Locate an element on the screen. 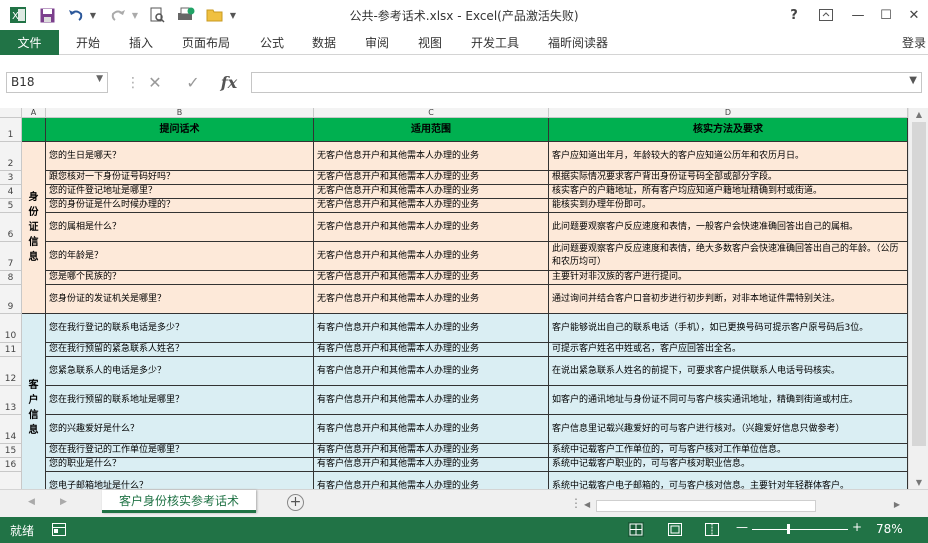 The width and height of the screenshot is (928, 543). row-header: 8 is located at coordinates (11, 278).